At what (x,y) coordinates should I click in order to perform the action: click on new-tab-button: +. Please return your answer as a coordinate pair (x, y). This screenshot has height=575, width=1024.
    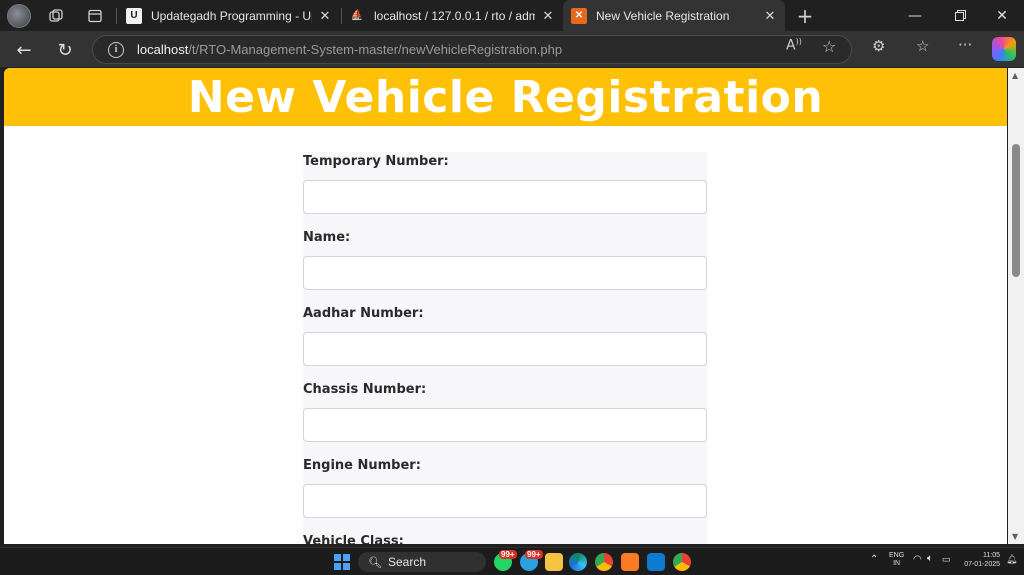
    Looking at the image, I should click on (805, 16).